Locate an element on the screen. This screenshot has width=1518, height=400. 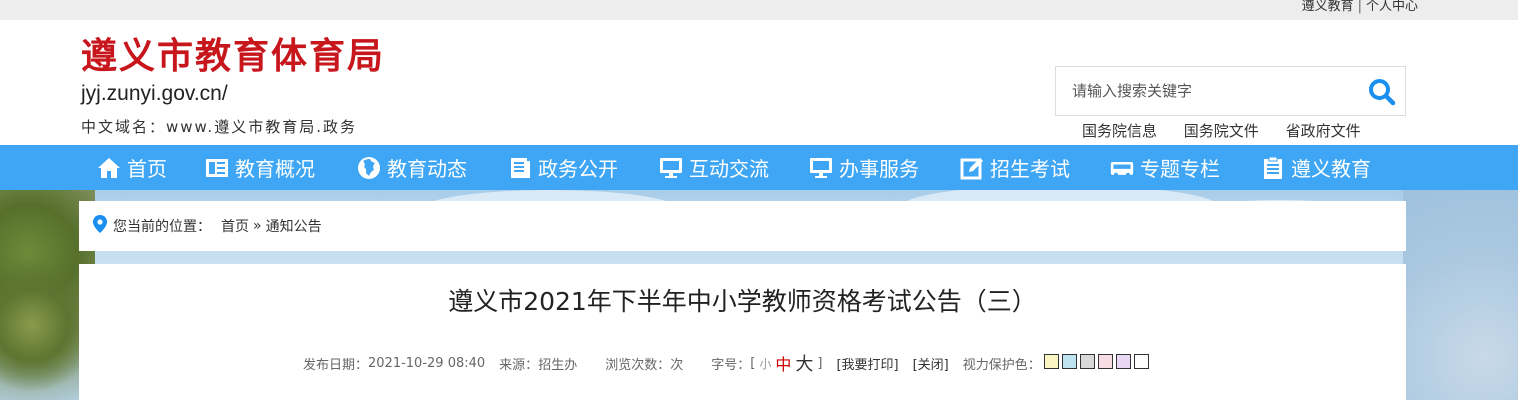
eye-protection-swatches is located at coordinates (1095, 363).